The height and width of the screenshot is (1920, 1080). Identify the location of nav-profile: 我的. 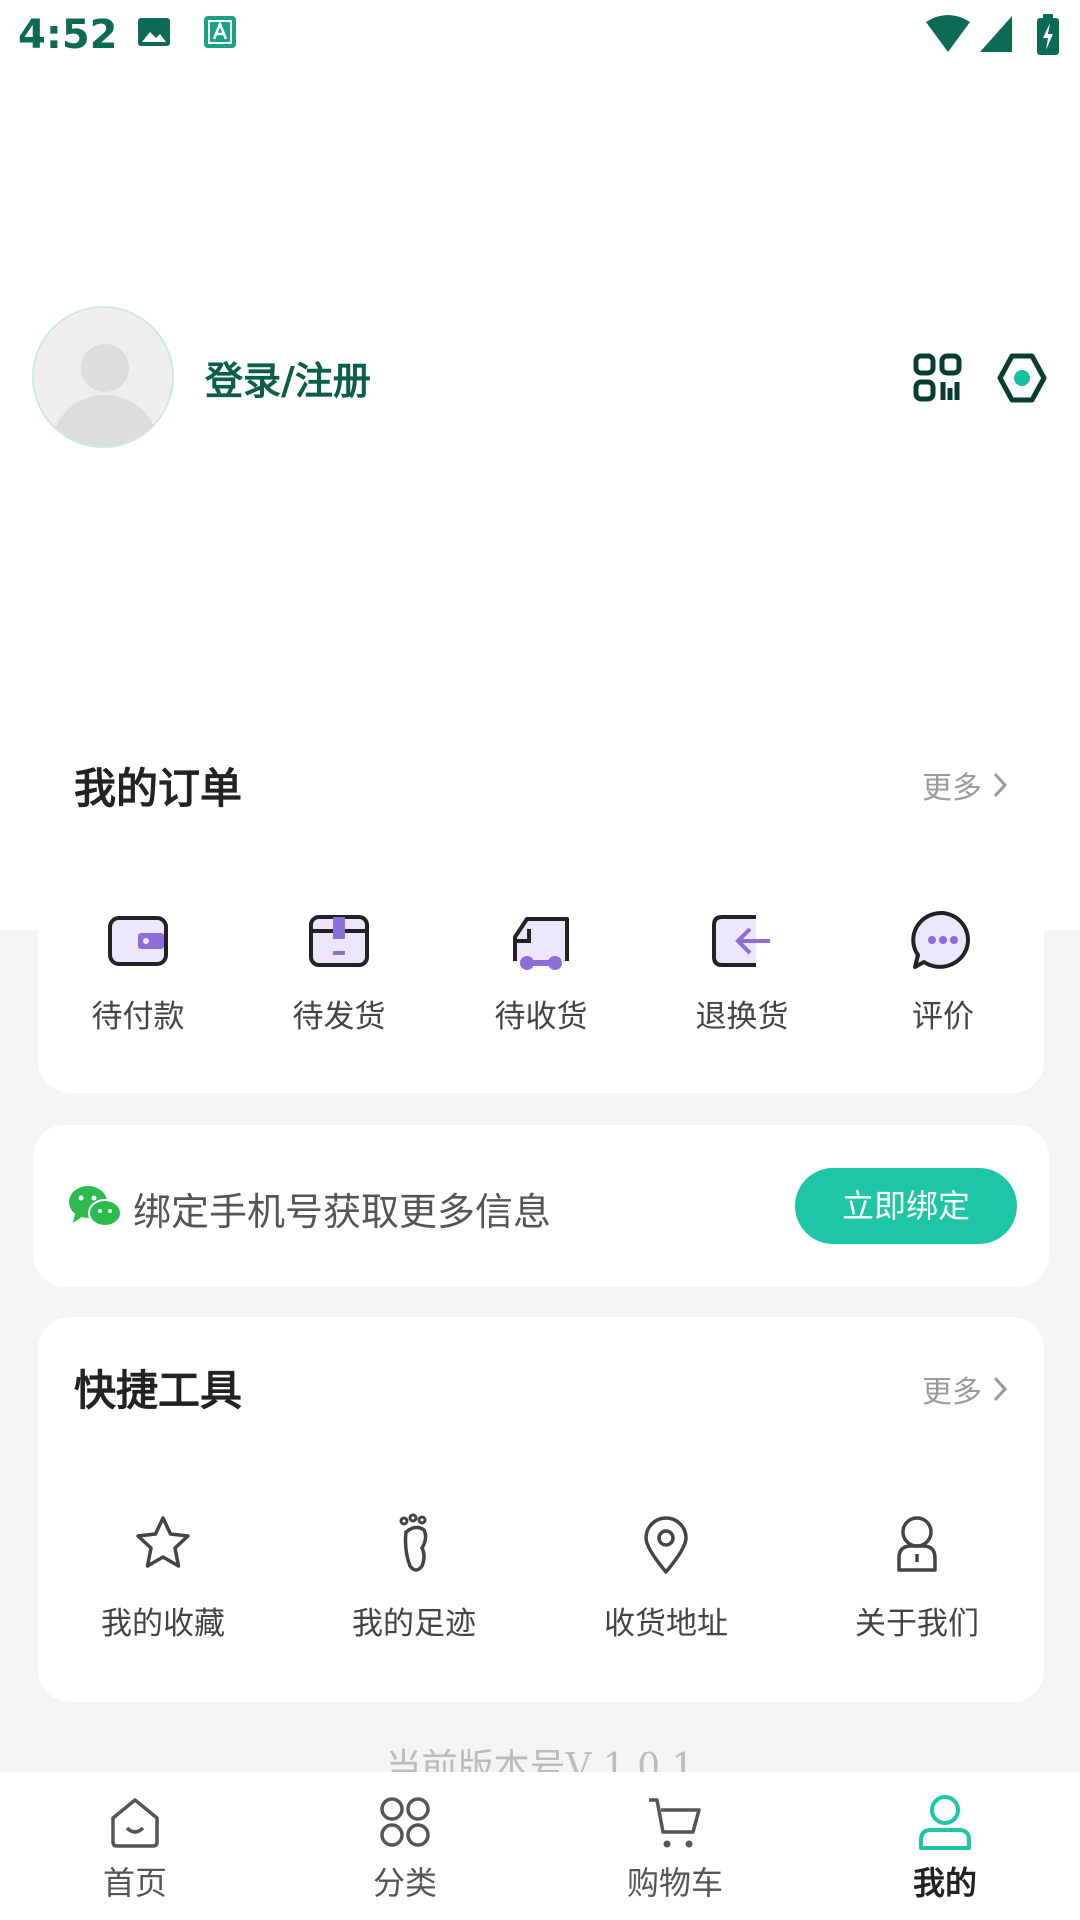
(945, 1848).